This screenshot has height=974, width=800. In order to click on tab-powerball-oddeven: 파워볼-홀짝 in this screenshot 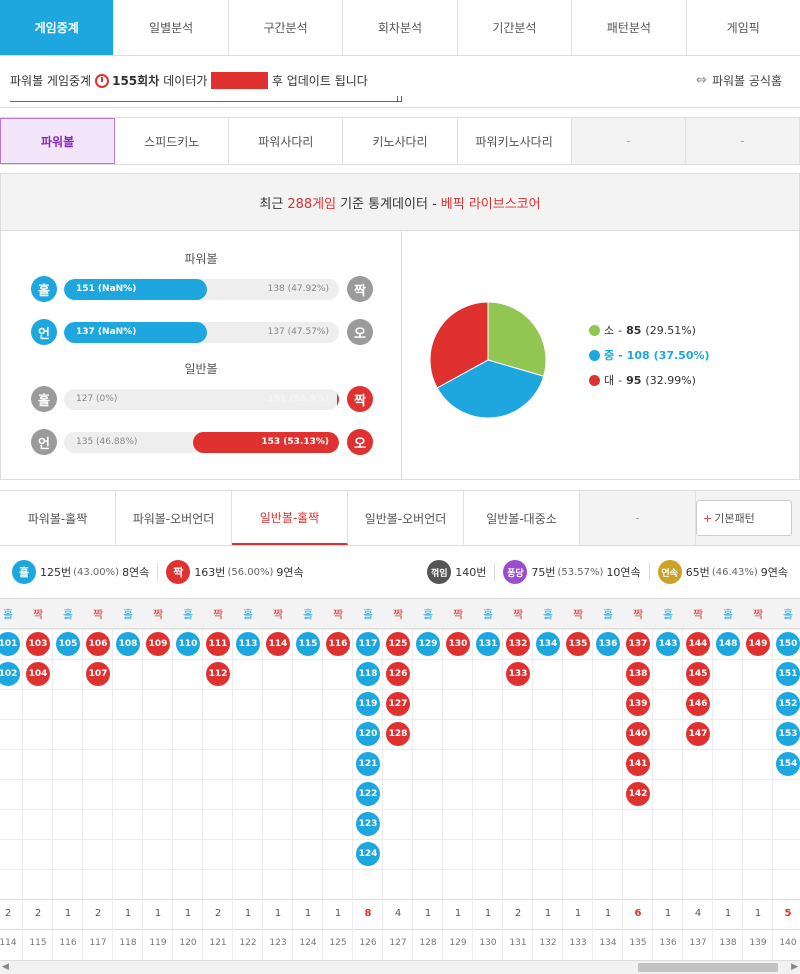, I will do `click(58, 518)`.